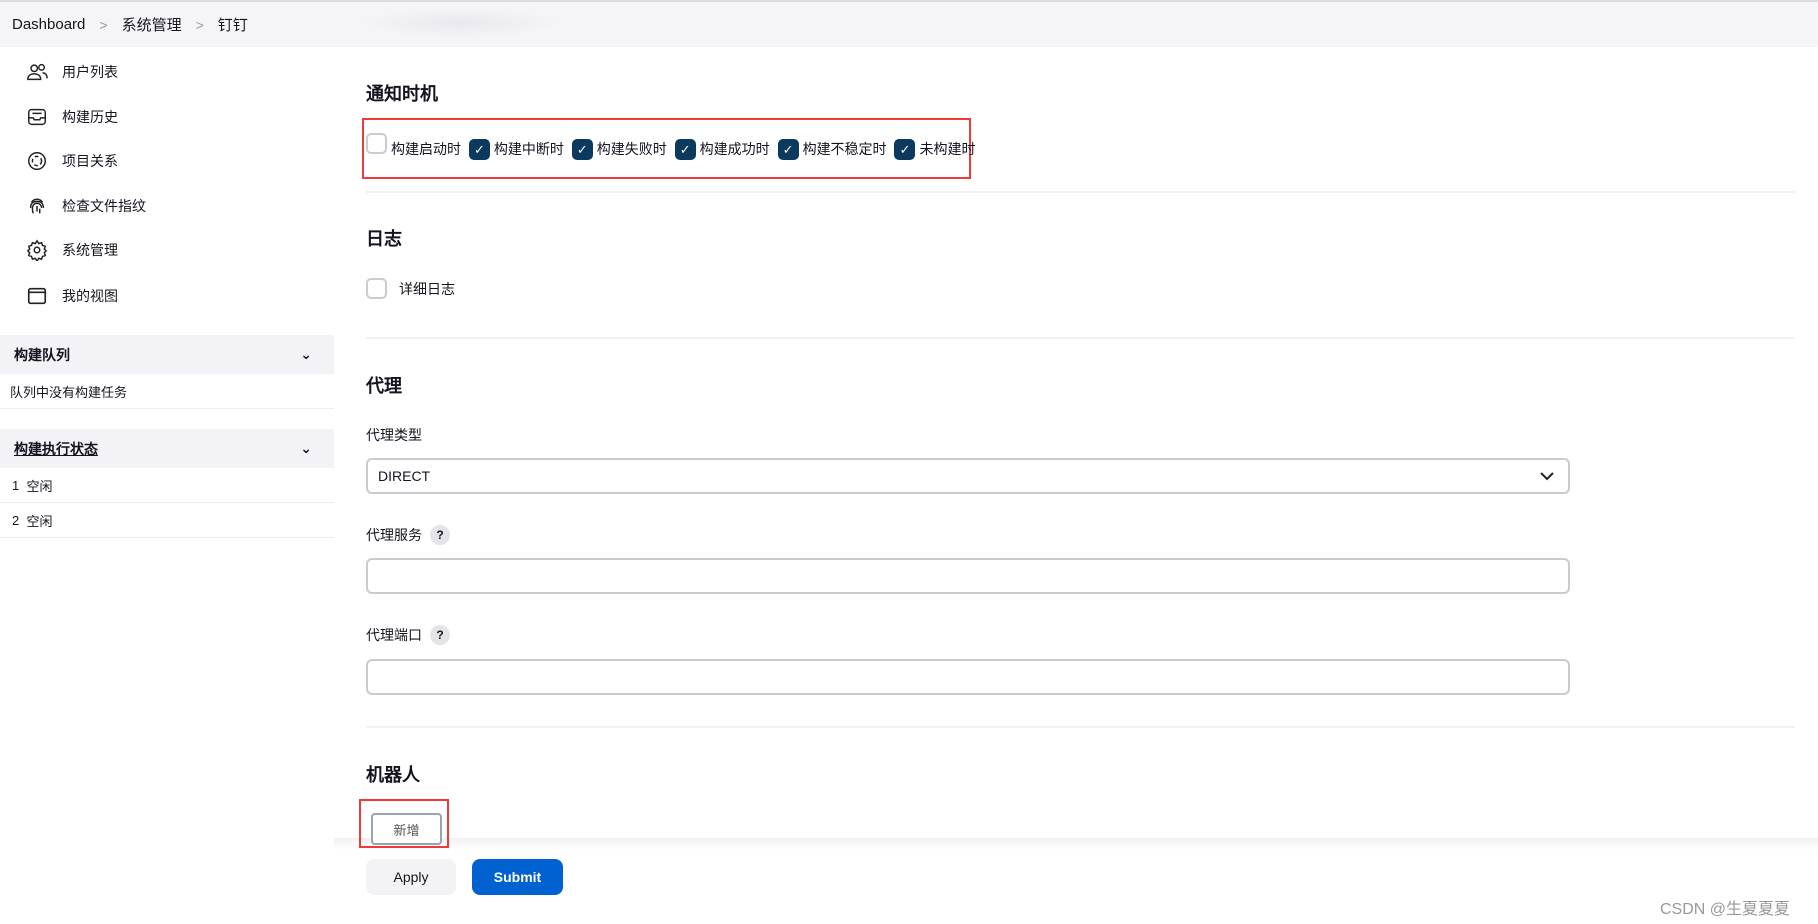  I want to click on executor-num: 1, so click(16, 485).